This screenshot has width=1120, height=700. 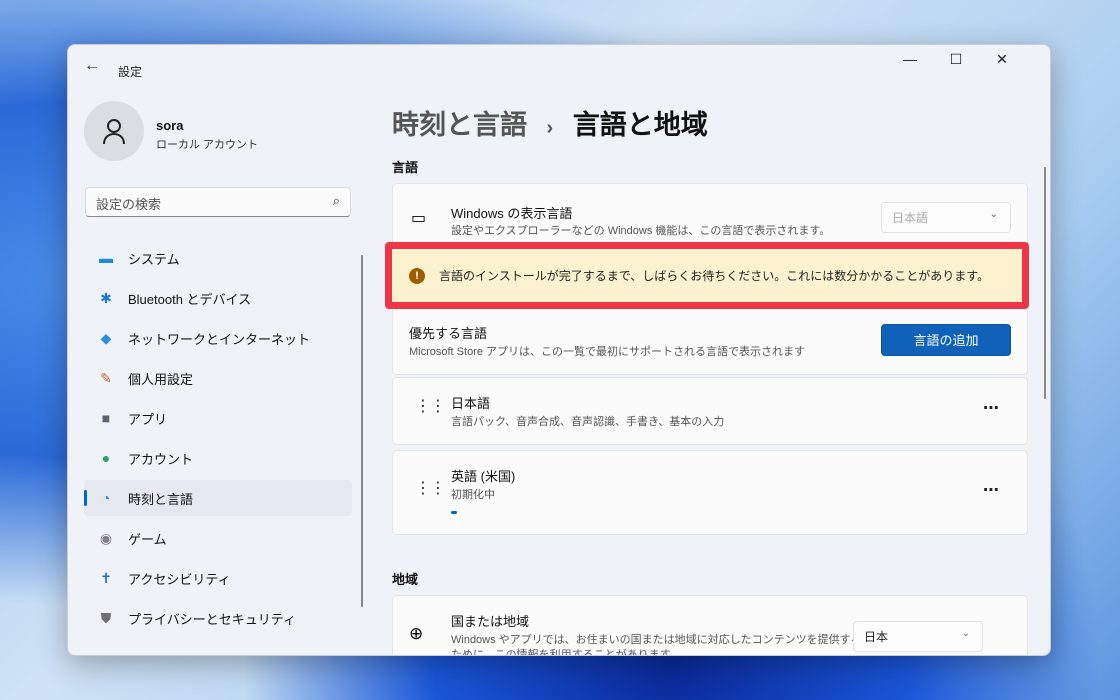 I want to click on sidebar-item-label: Bluetooth とデバイス, so click(x=190, y=299).